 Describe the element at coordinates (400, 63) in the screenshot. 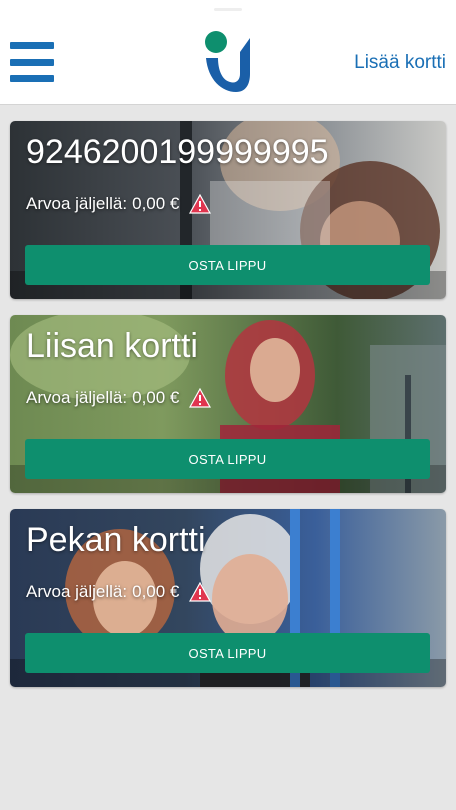

I see `add-card-link: Lisää kortti` at that location.